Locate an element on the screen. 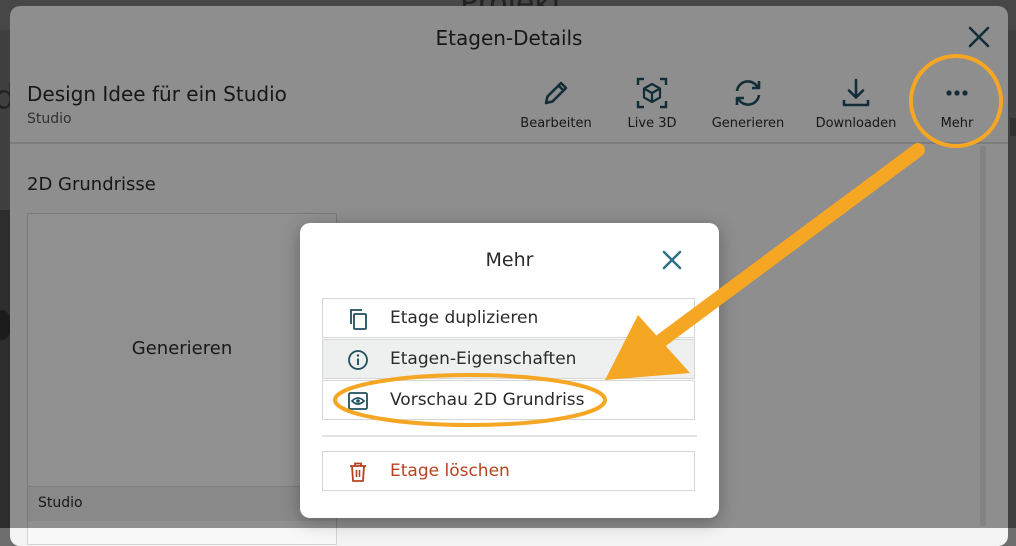 The width and height of the screenshot is (1016, 546). info-icon is located at coordinates (358, 360).